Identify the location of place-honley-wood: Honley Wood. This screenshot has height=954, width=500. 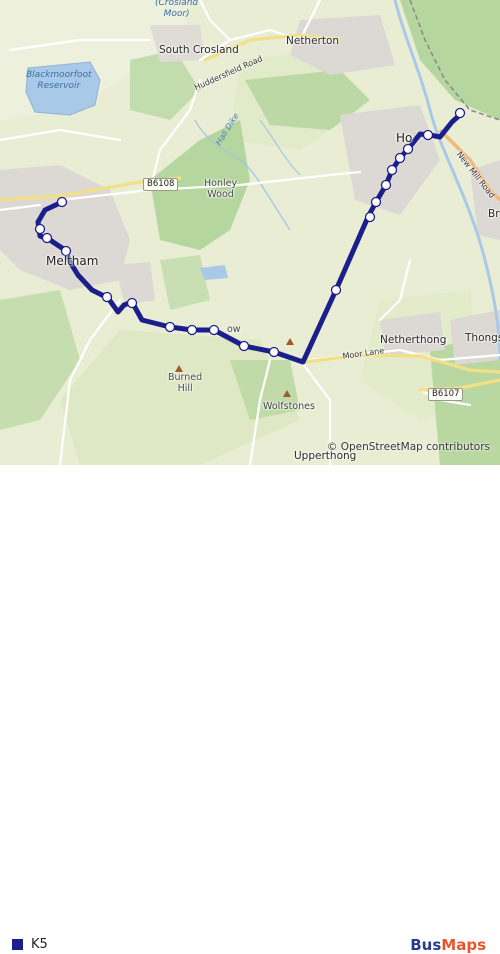
(221, 189).